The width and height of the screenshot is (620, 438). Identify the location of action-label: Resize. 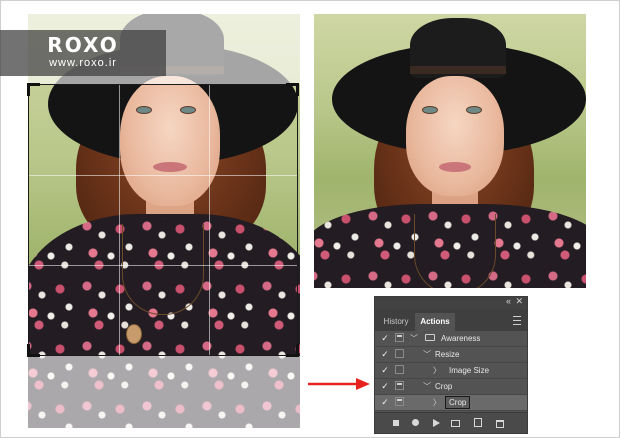
(447, 354).